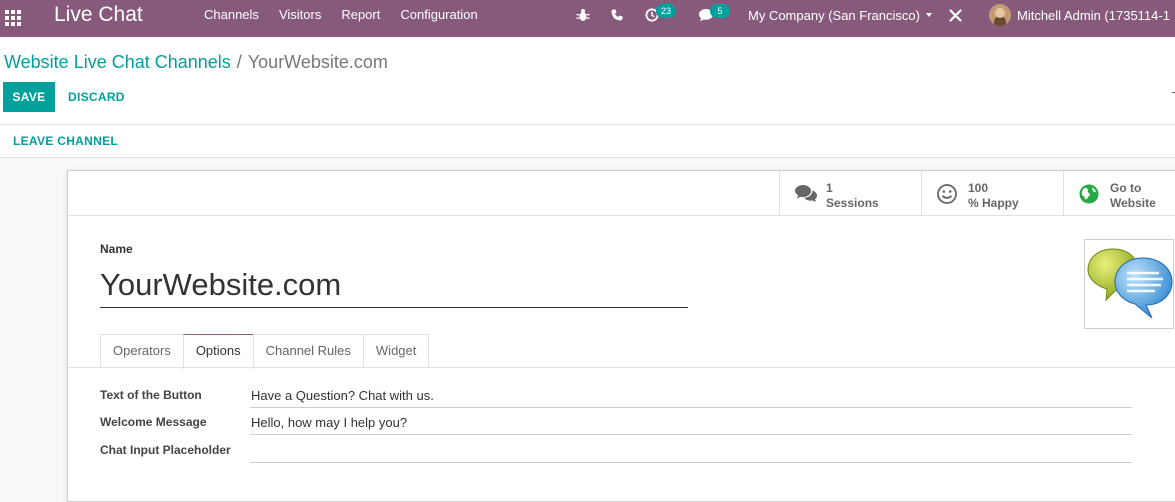 Image resolution: width=1175 pixels, height=502 pixels. What do you see at coordinates (691, 450) in the screenshot?
I see `chat-placeholder-input` at bounding box center [691, 450].